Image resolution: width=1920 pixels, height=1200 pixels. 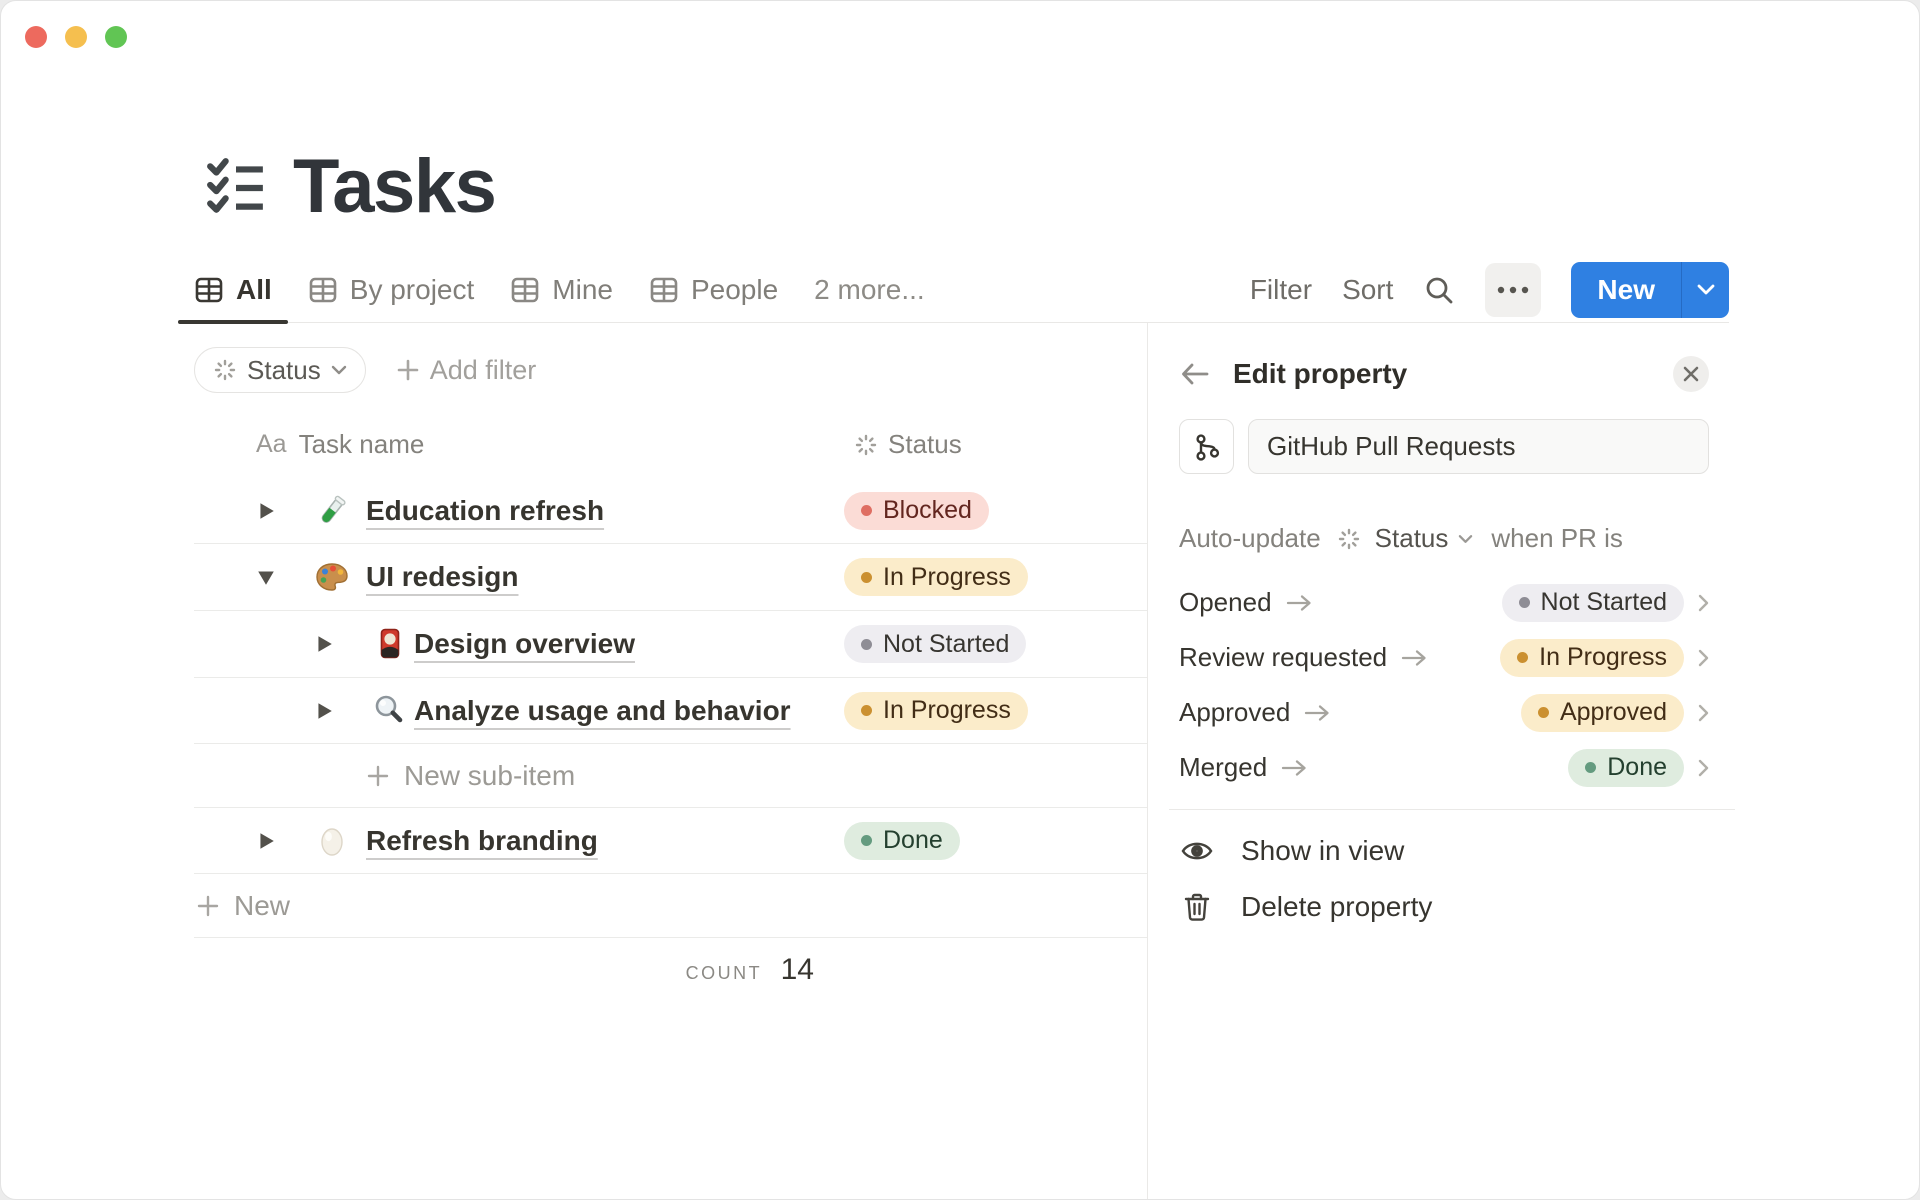 I want to click on add-filter-button: Add filter, so click(x=466, y=370).